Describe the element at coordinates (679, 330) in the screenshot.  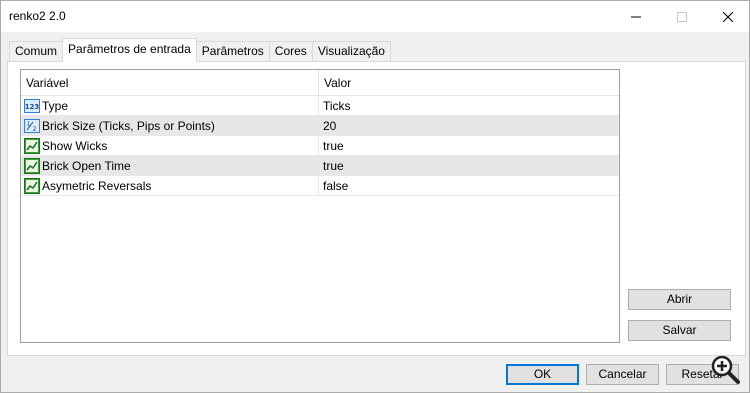
I see `save-button: Salvar` at that location.